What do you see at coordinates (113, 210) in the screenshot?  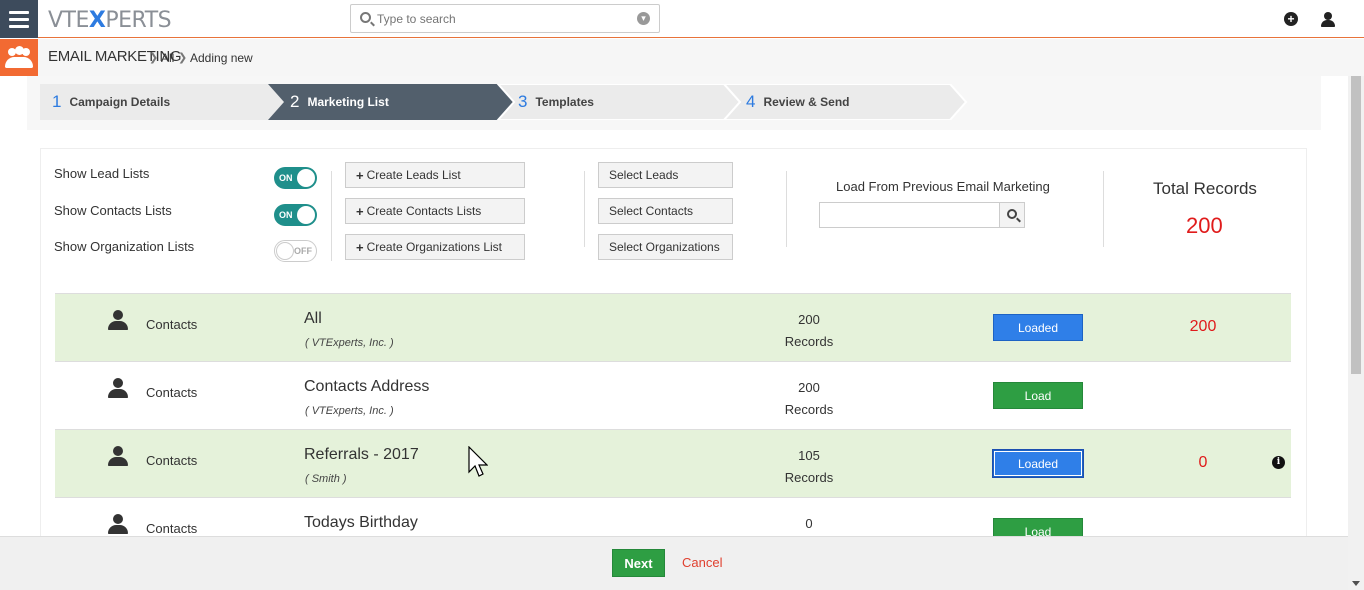 I see `show-contacts-lists-label: Show Contacts Lists` at bounding box center [113, 210].